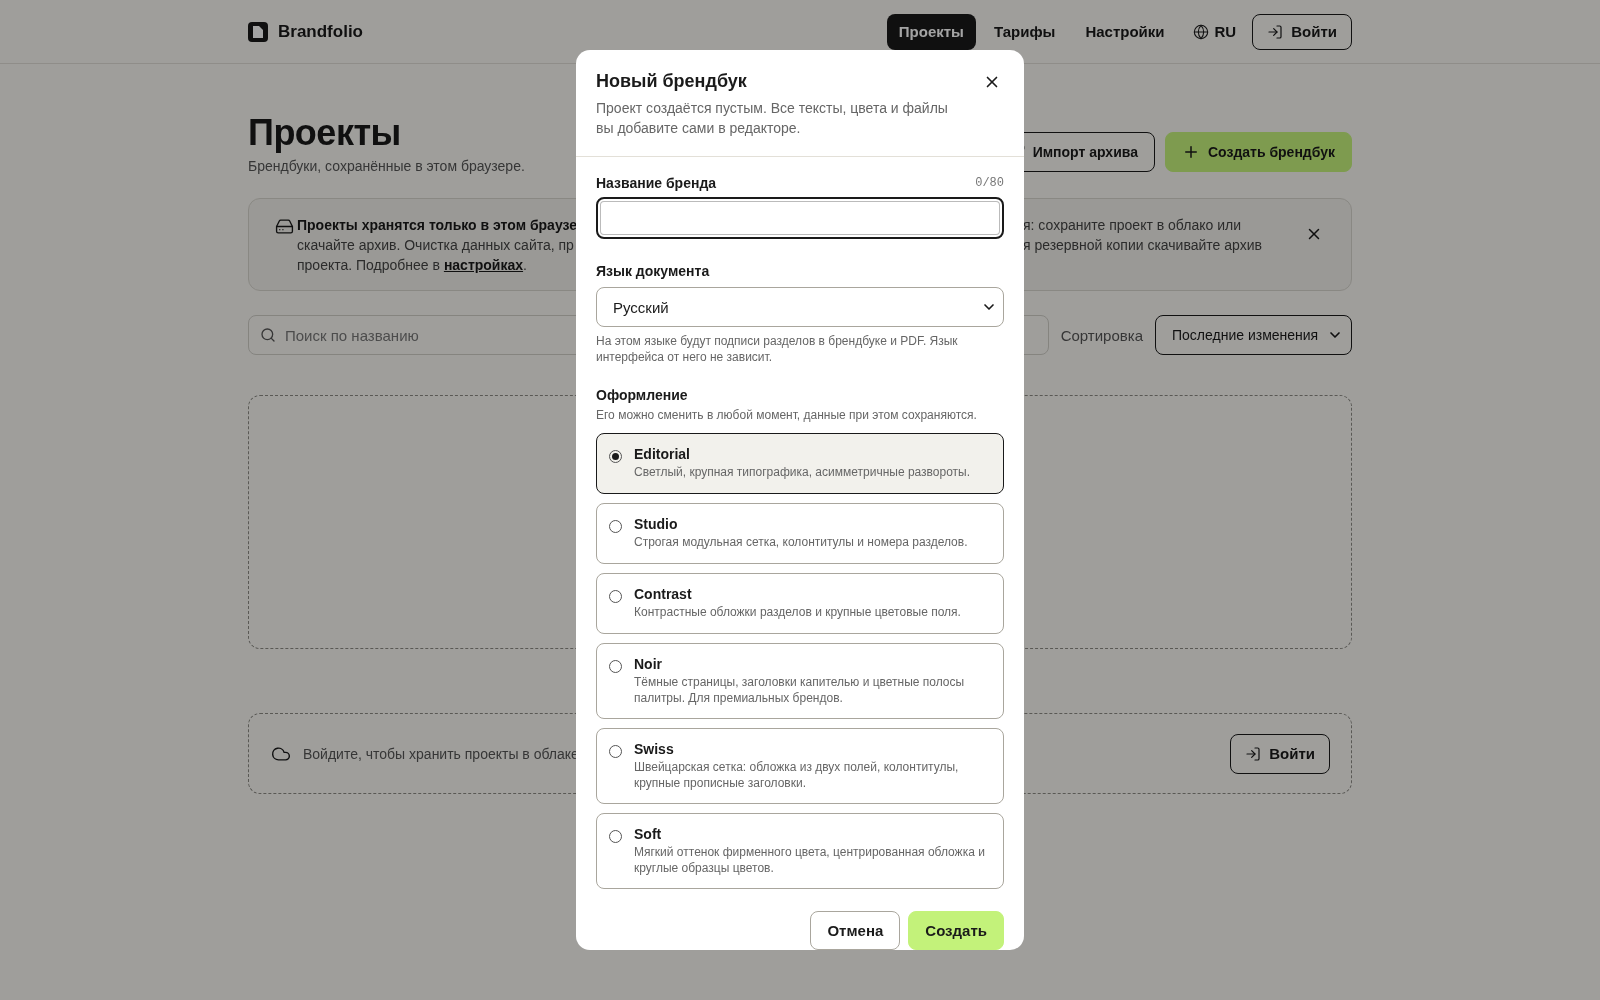 Image resolution: width=1600 pixels, height=1000 pixels. I want to click on sort-label: Сортировка, so click(1101, 335).